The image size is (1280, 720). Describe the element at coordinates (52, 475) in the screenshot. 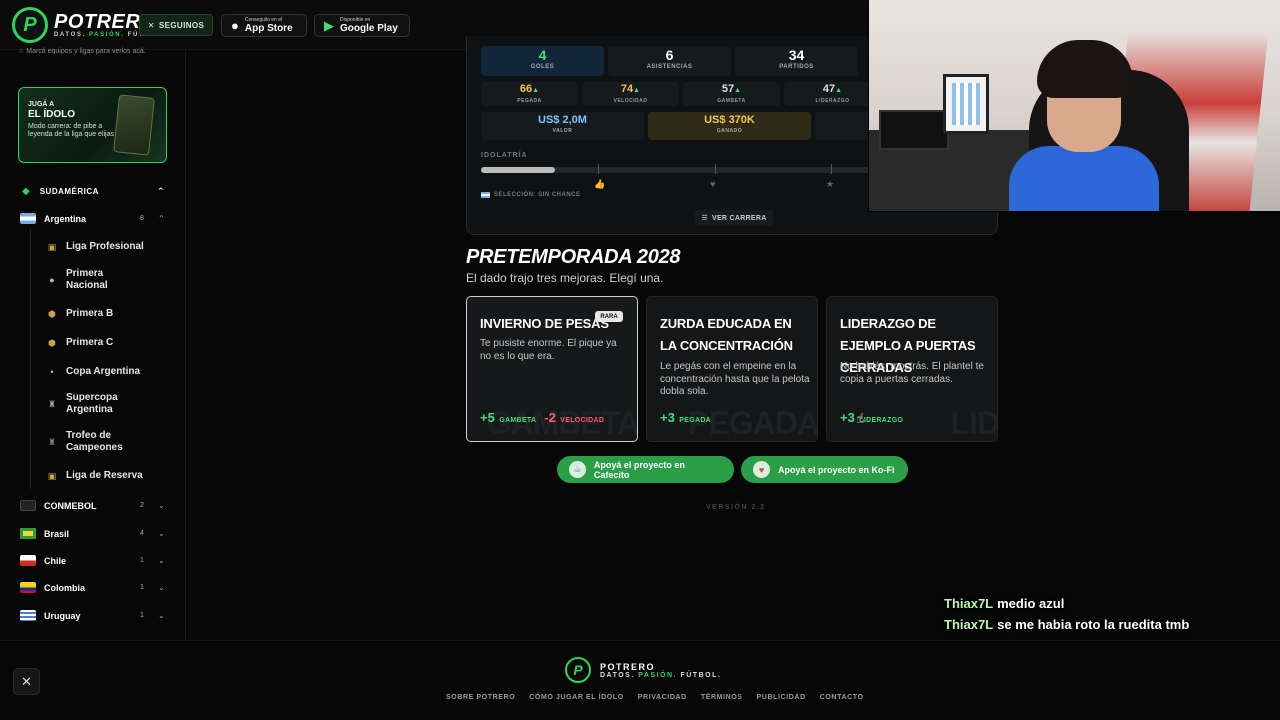

I see `liga-reserva-icon: ▣` at that location.